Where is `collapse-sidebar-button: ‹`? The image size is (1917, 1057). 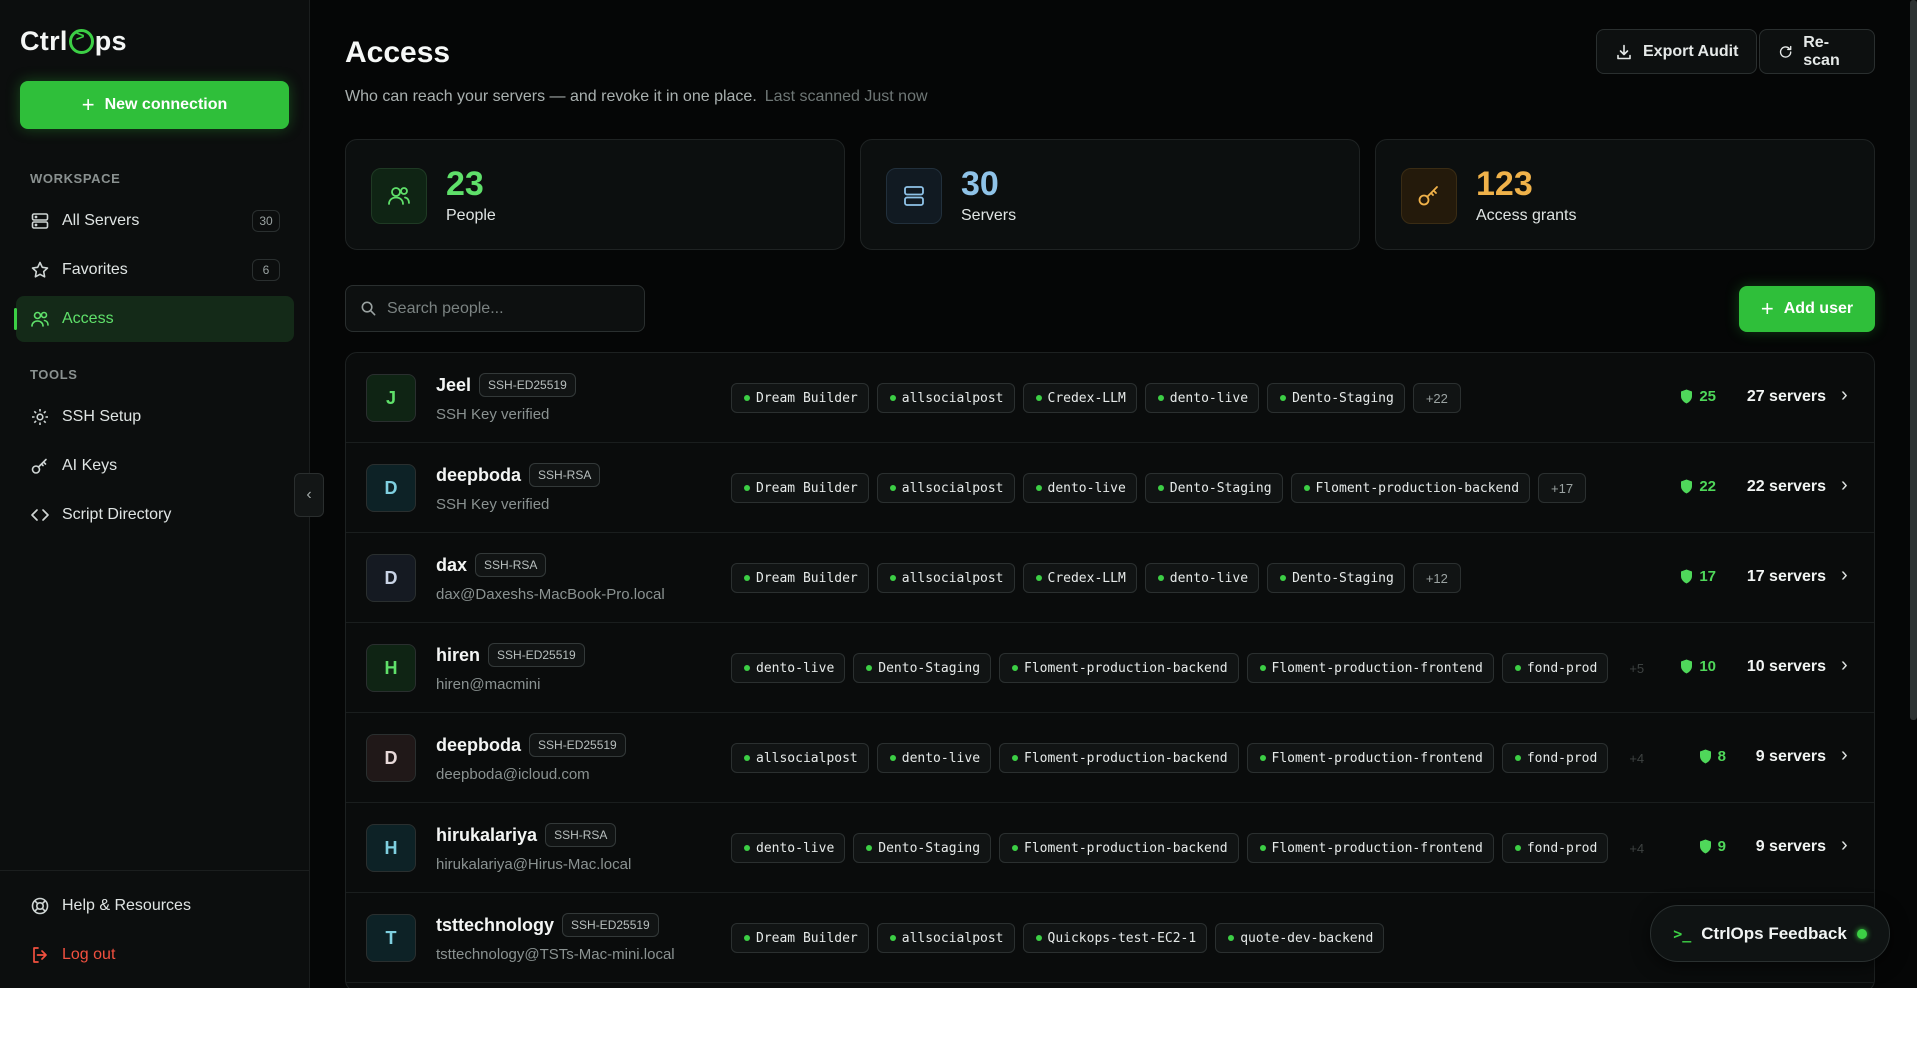 collapse-sidebar-button: ‹ is located at coordinates (309, 495).